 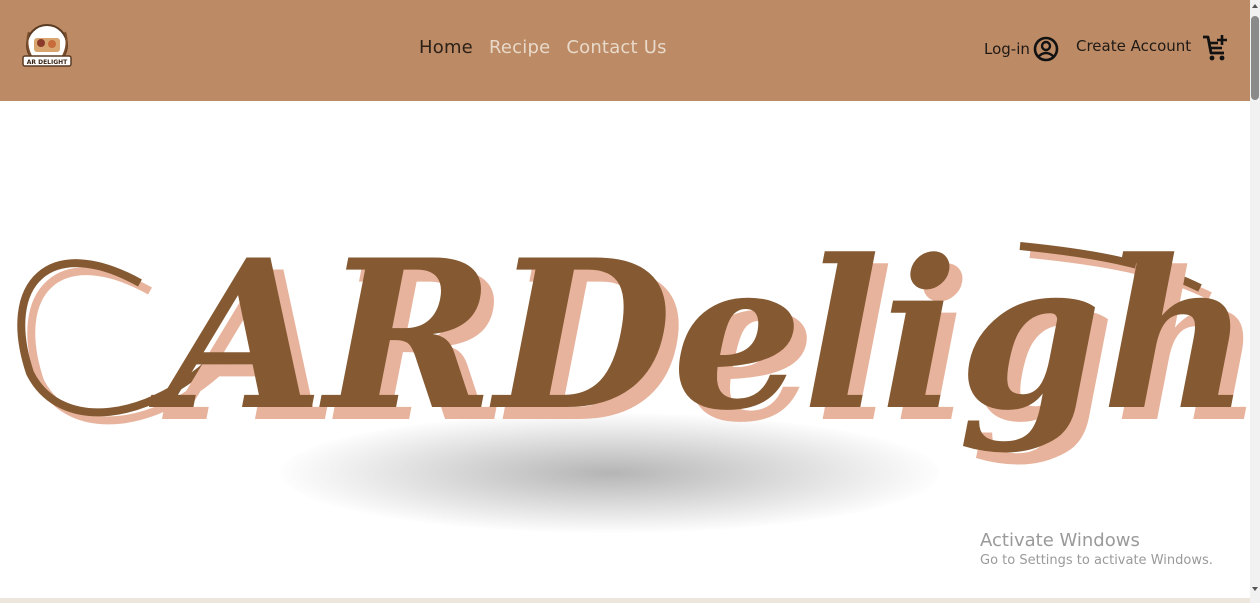 What do you see at coordinates (1096, 560) in the screenshot?
I see `watermark-subtitle: Go to Settings to activate Windows.` at bounding box center [1096, 560].